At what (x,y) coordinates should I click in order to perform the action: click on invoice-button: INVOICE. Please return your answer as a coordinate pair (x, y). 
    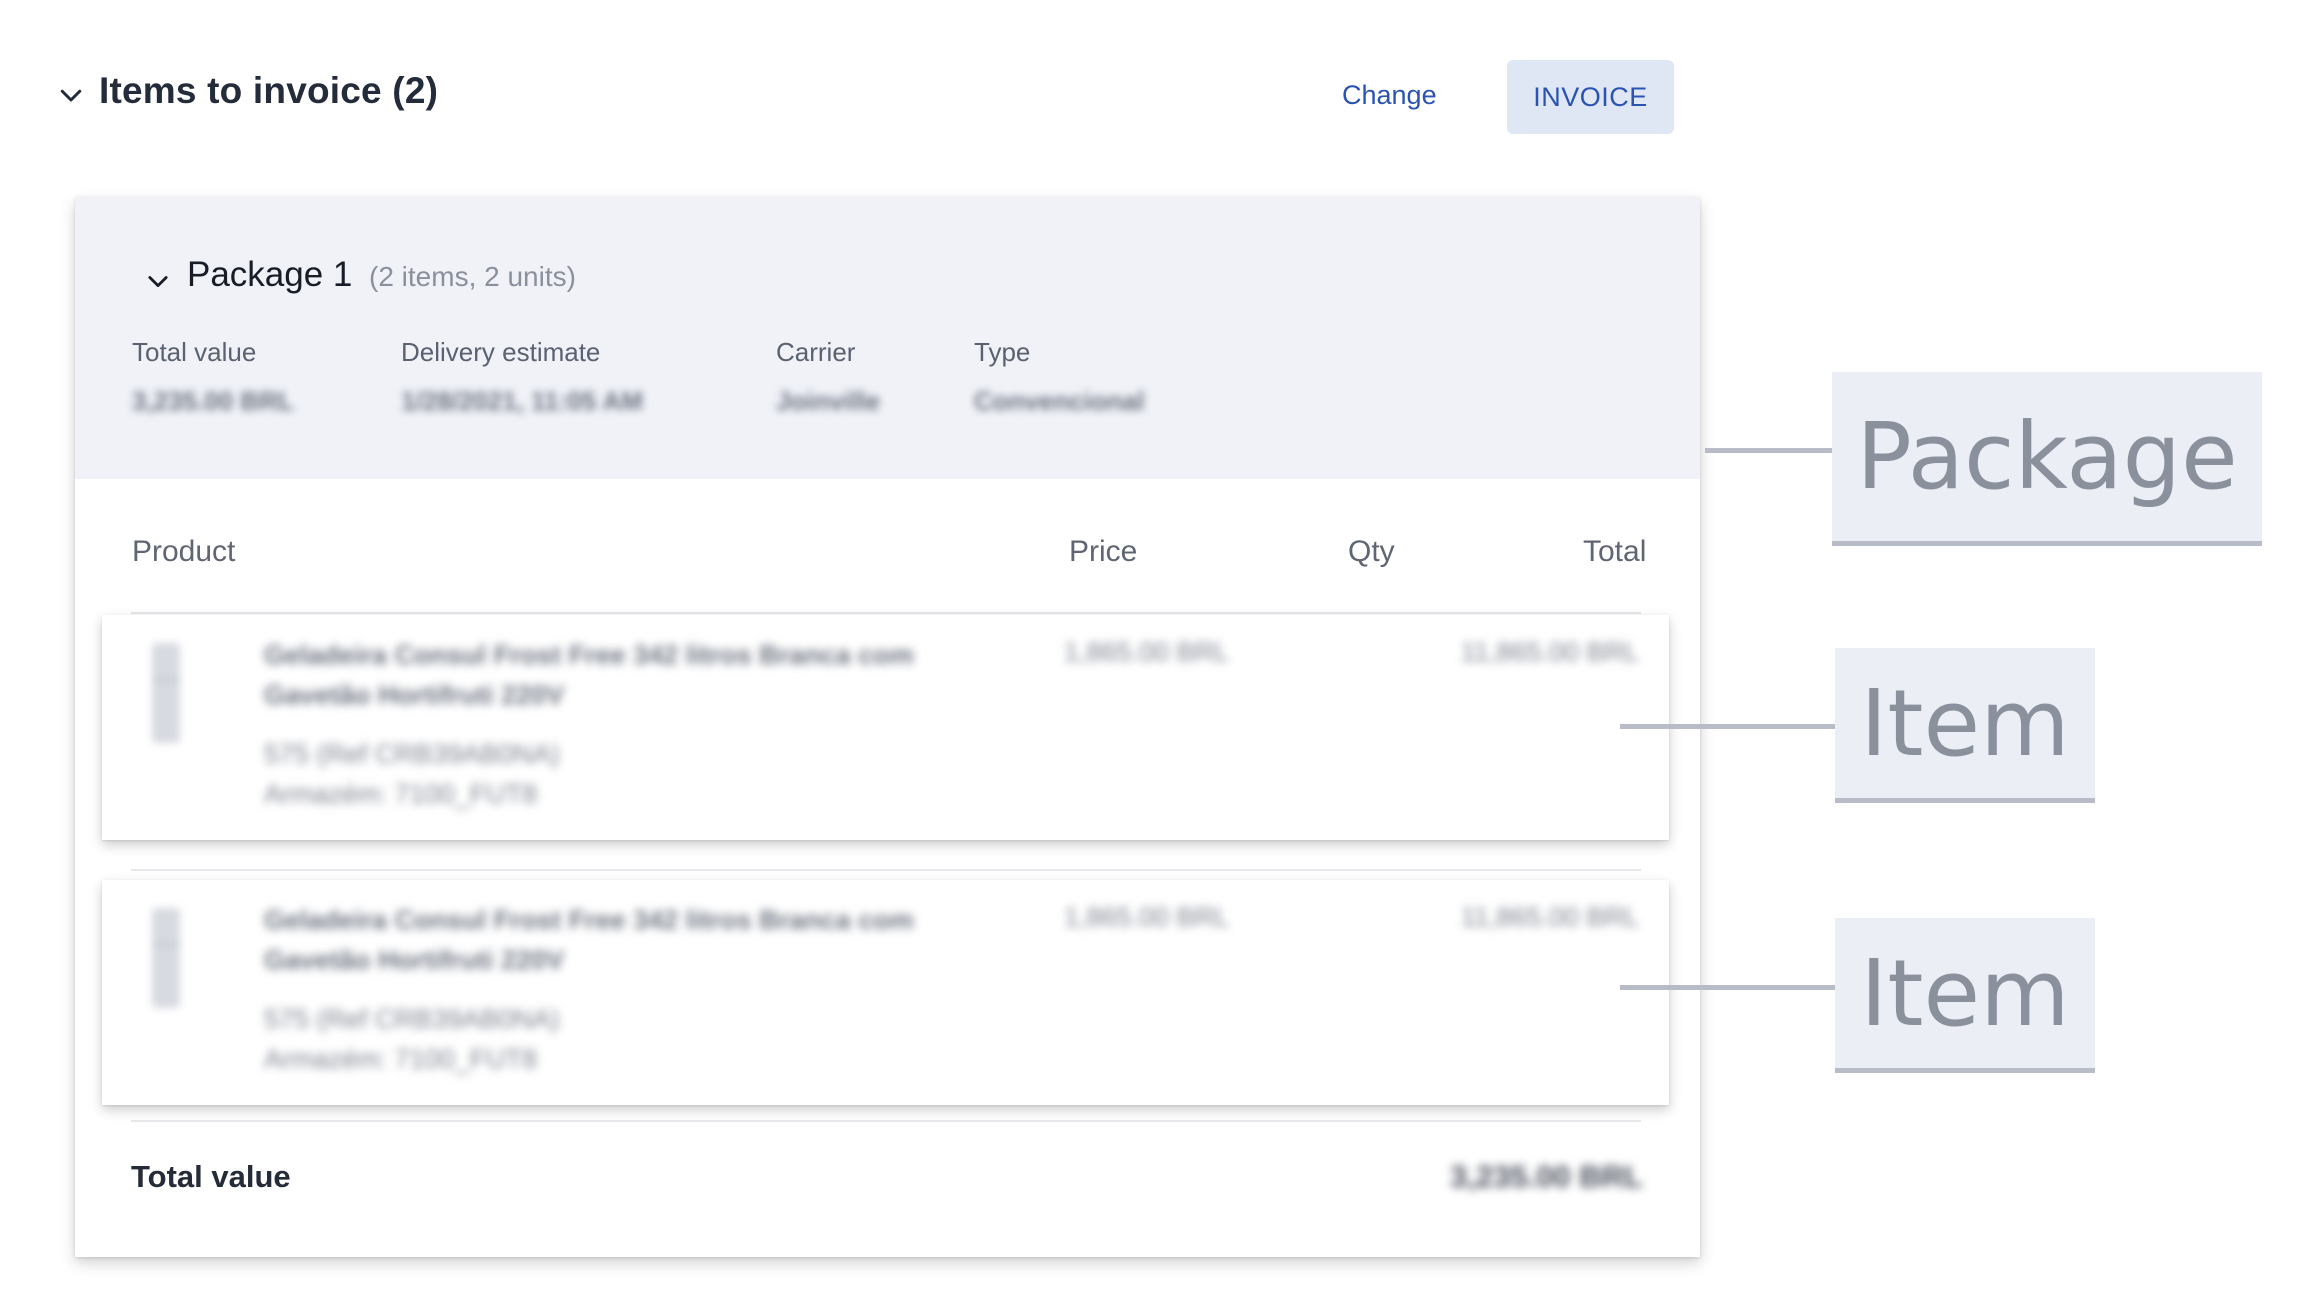
    Looking at the image, I should click on (1590, 97).